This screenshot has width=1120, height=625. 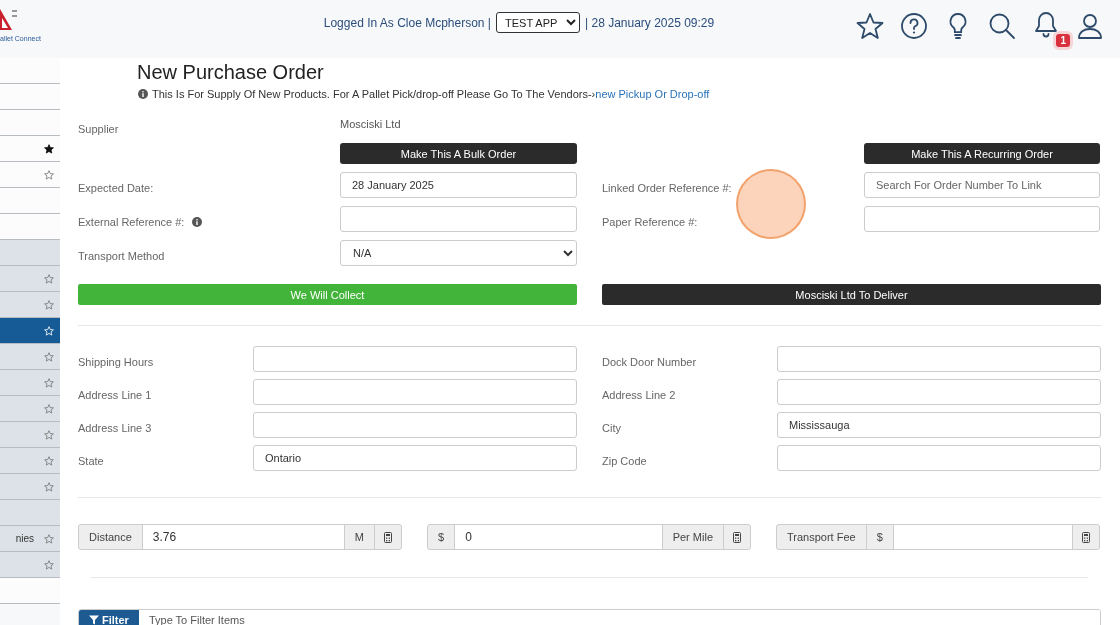 What do you see at coordinates (982, 185) in the screenshot?
I see `input-field: Search For Order Number To Link` at bounding box center [982, 185].